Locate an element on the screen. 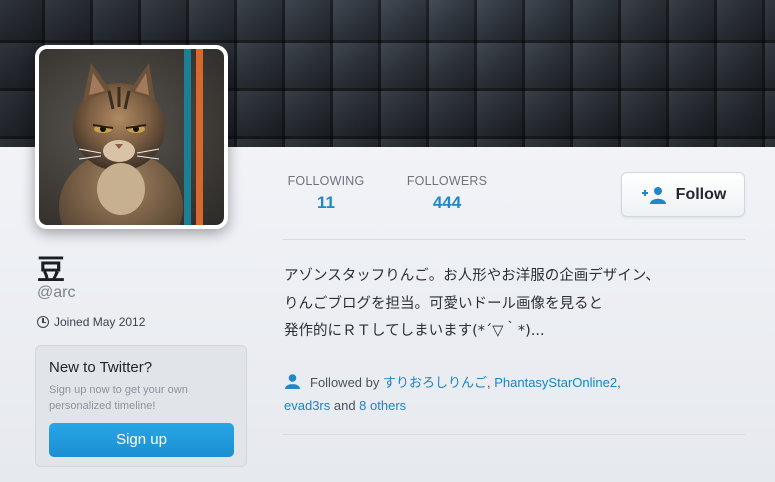  following-count: 11 is located at coordinates (326, 202).